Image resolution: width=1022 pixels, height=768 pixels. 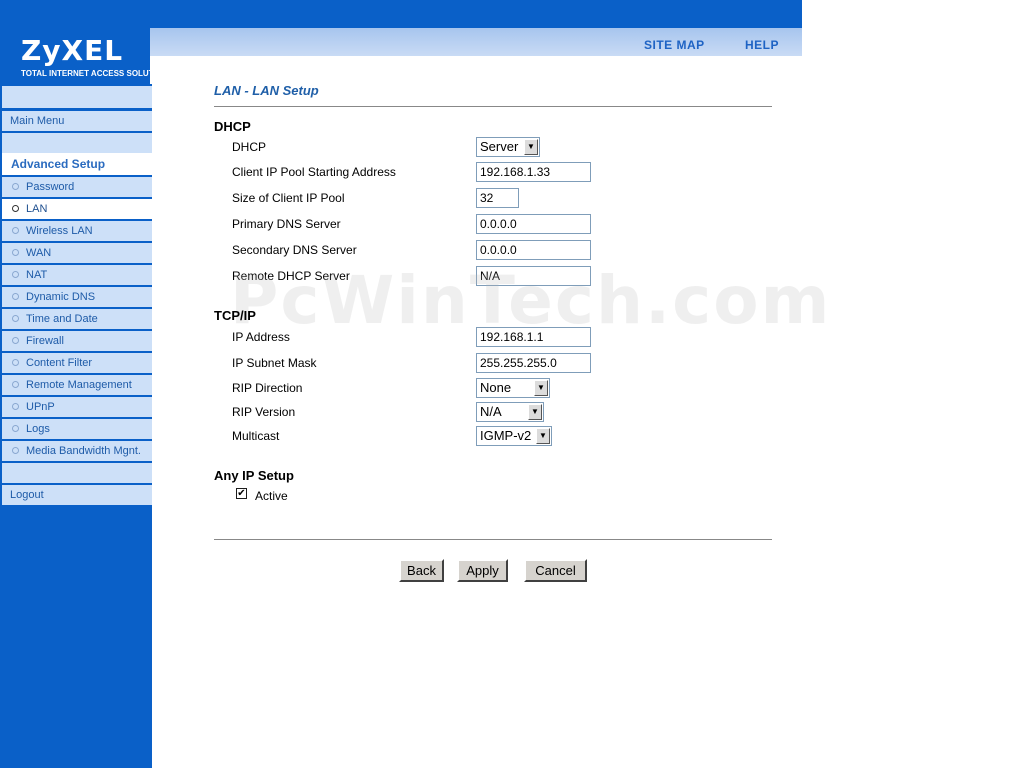 What do you see at coordinates (533, 276) in the screenshot?
I see `remote-dhcp-input: N/A` at bounding box center [533, 276].